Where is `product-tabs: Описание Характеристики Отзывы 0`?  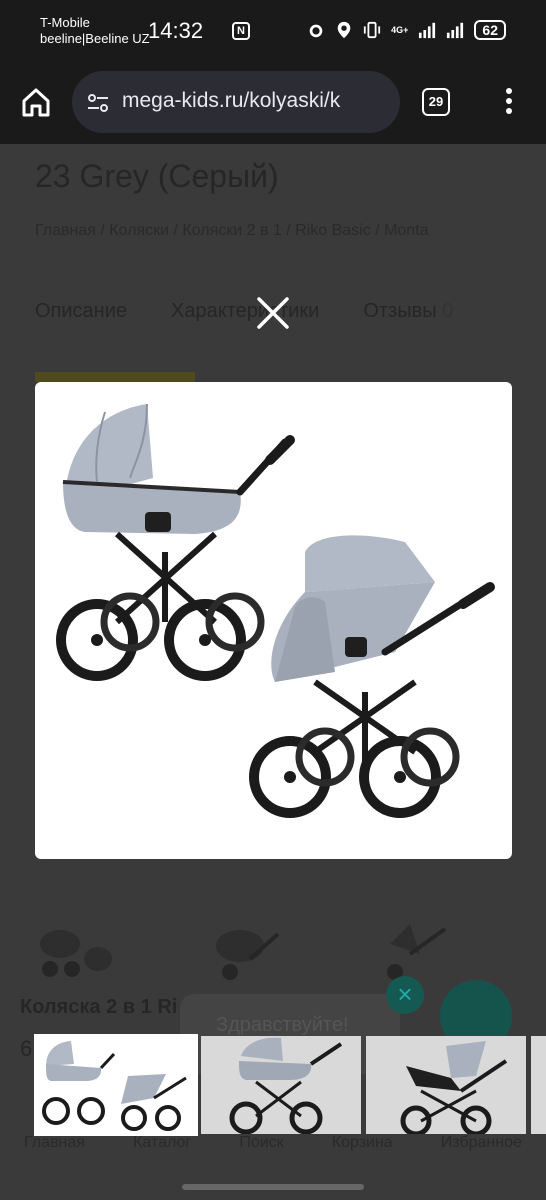 product-tabs: Описание Характеристики Отзывы 0 is located at coordinates (244, 311).